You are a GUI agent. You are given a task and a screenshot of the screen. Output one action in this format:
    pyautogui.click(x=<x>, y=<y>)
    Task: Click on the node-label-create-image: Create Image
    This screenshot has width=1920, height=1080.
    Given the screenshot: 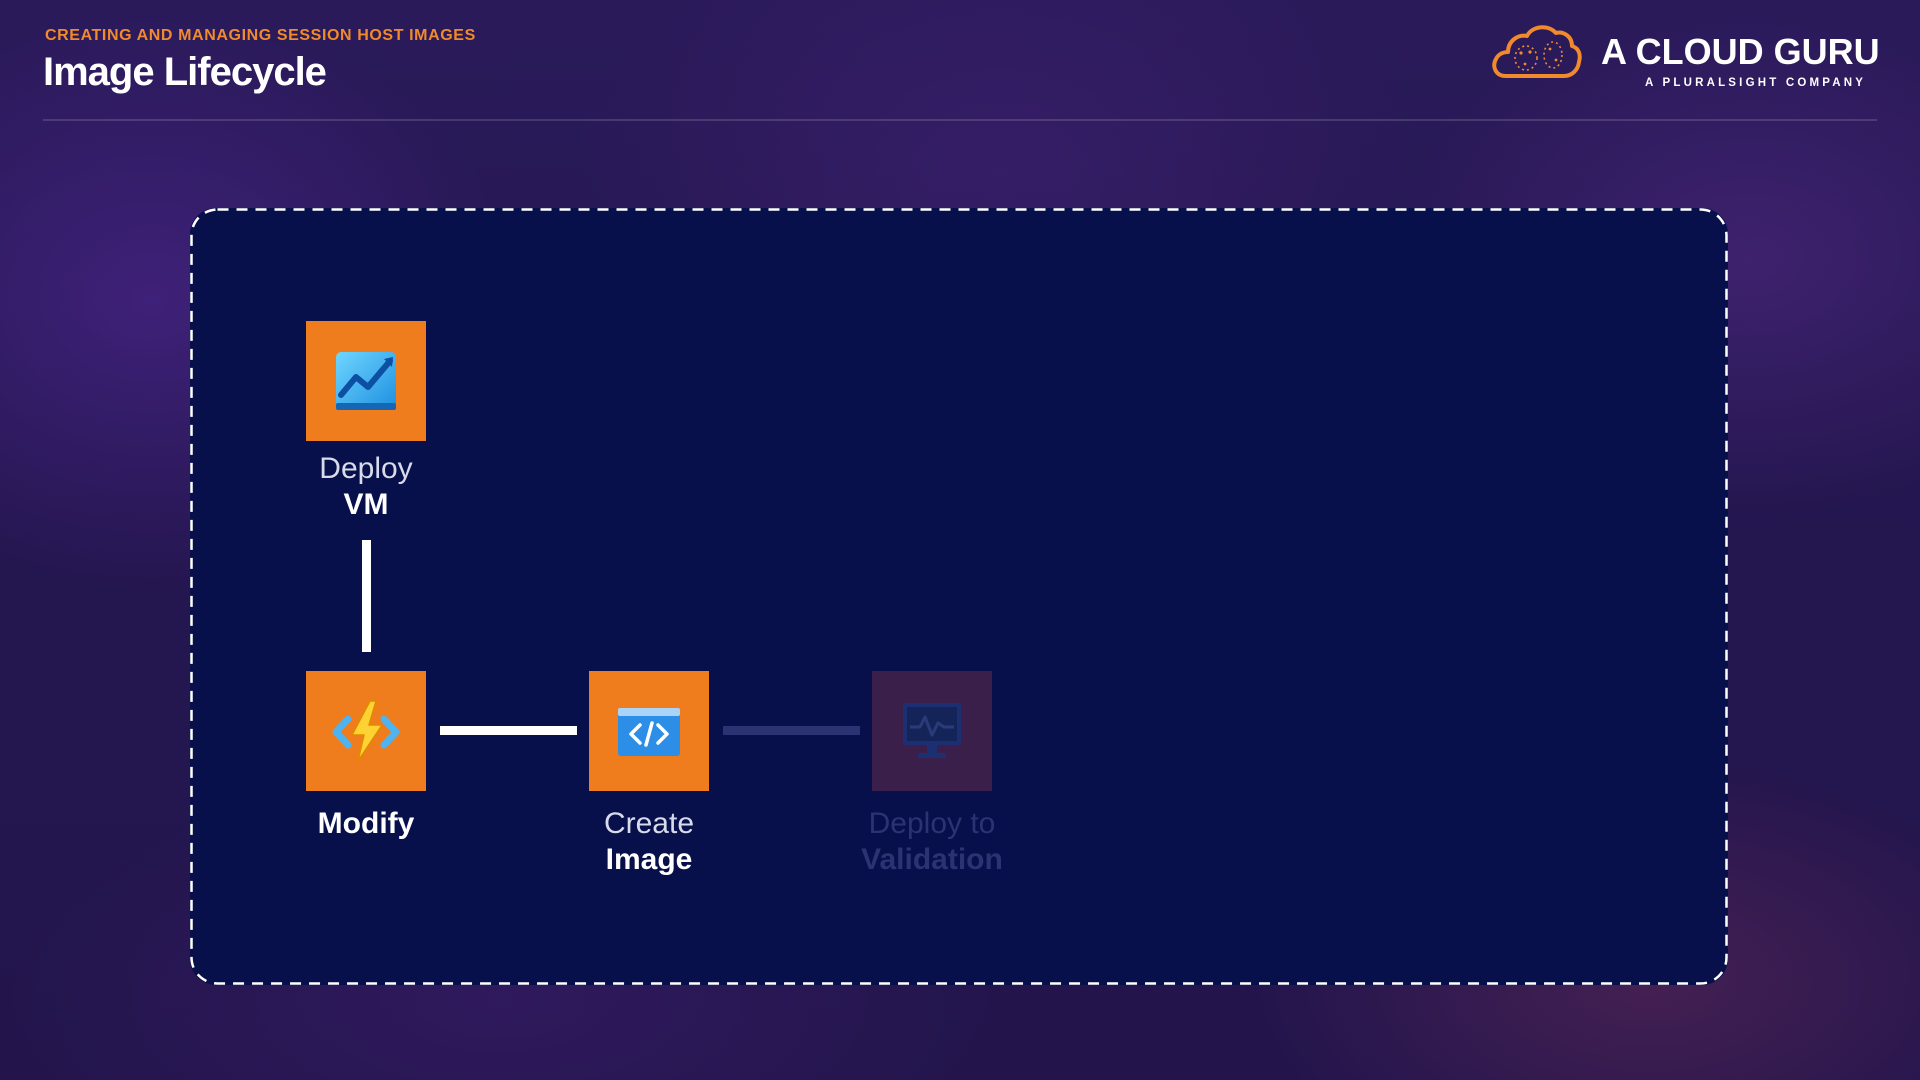 What is the action you would take?
    pyautogui.click(x=649, y=842)
    